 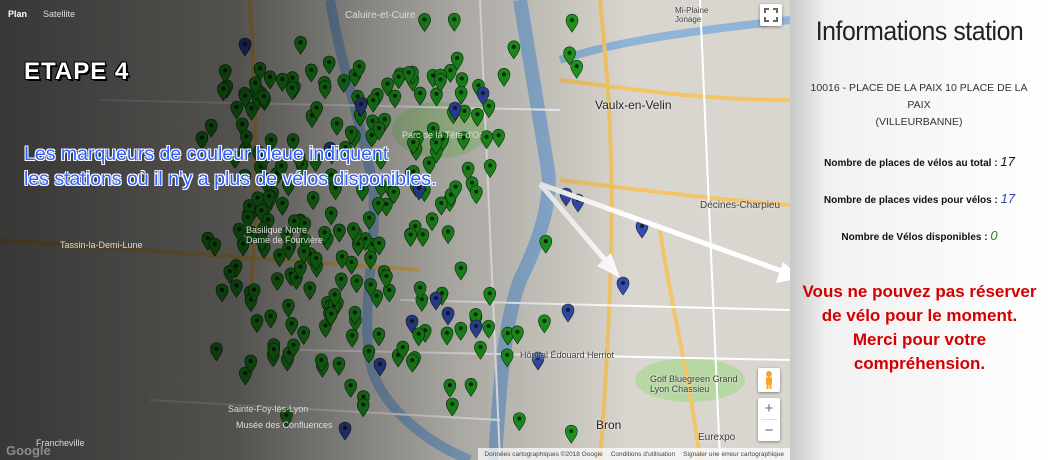 I want to click on terms-link: Conditions d'utilisation, so click(x=643, y=454).